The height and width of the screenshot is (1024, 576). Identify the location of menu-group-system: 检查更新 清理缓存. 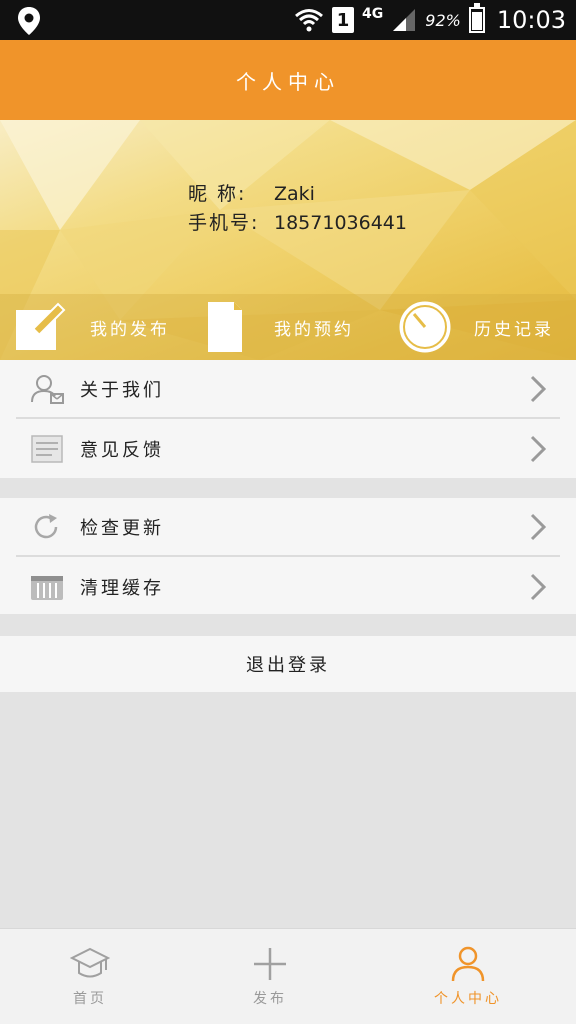
(288, 556).